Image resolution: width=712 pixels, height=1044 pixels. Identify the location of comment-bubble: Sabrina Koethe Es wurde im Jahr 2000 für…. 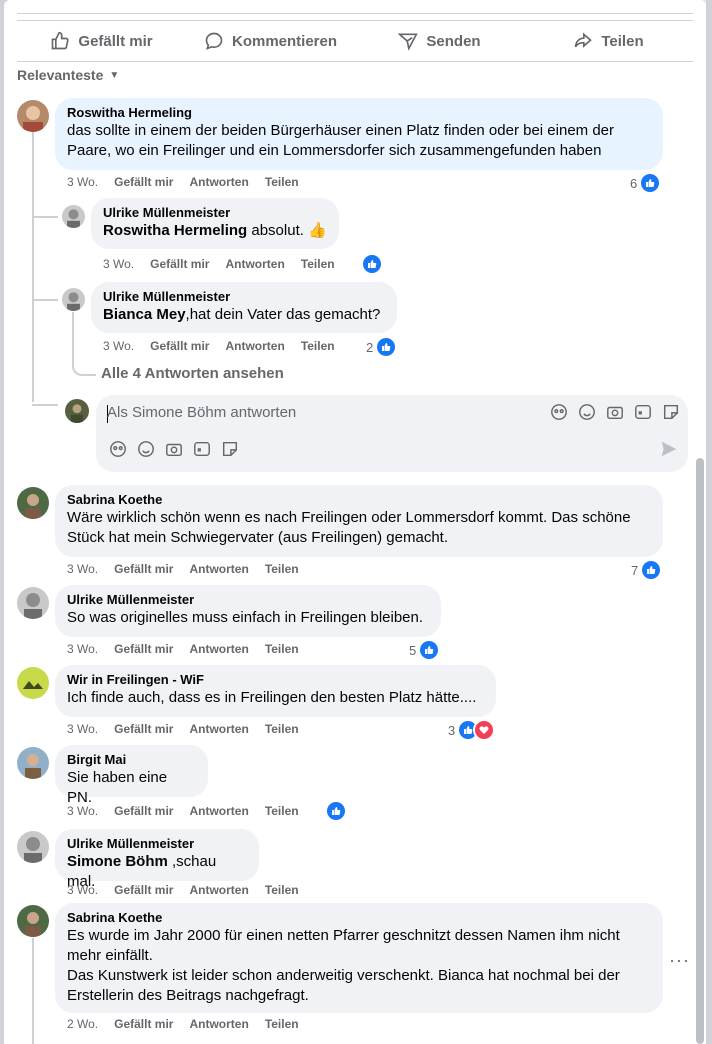
(359, 958).